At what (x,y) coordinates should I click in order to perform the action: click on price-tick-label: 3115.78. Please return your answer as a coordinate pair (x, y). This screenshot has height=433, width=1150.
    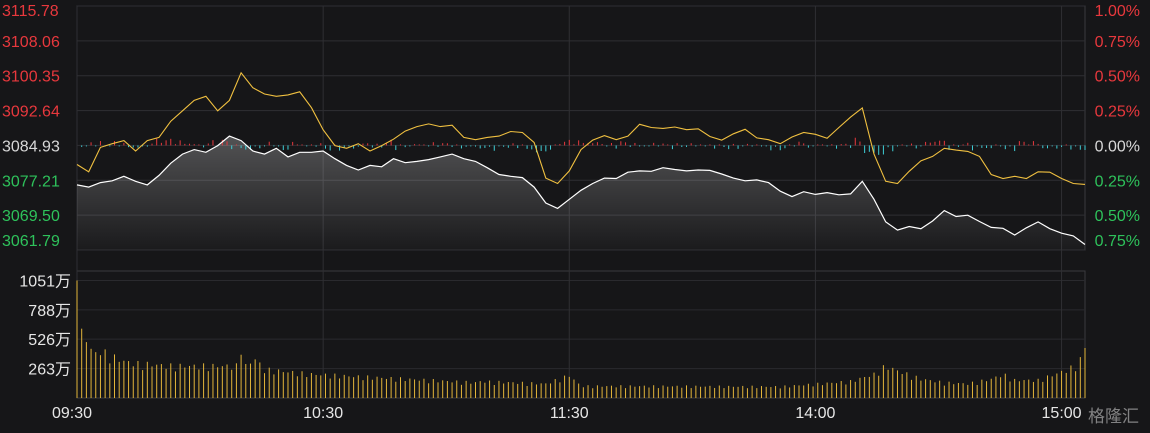
    Looking at the image, I should click on (30, 11).